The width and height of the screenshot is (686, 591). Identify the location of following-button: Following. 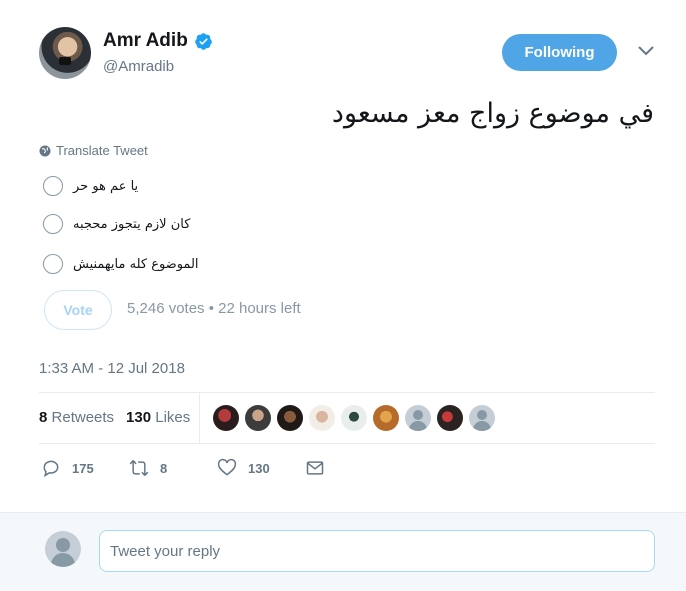
(559, 52).